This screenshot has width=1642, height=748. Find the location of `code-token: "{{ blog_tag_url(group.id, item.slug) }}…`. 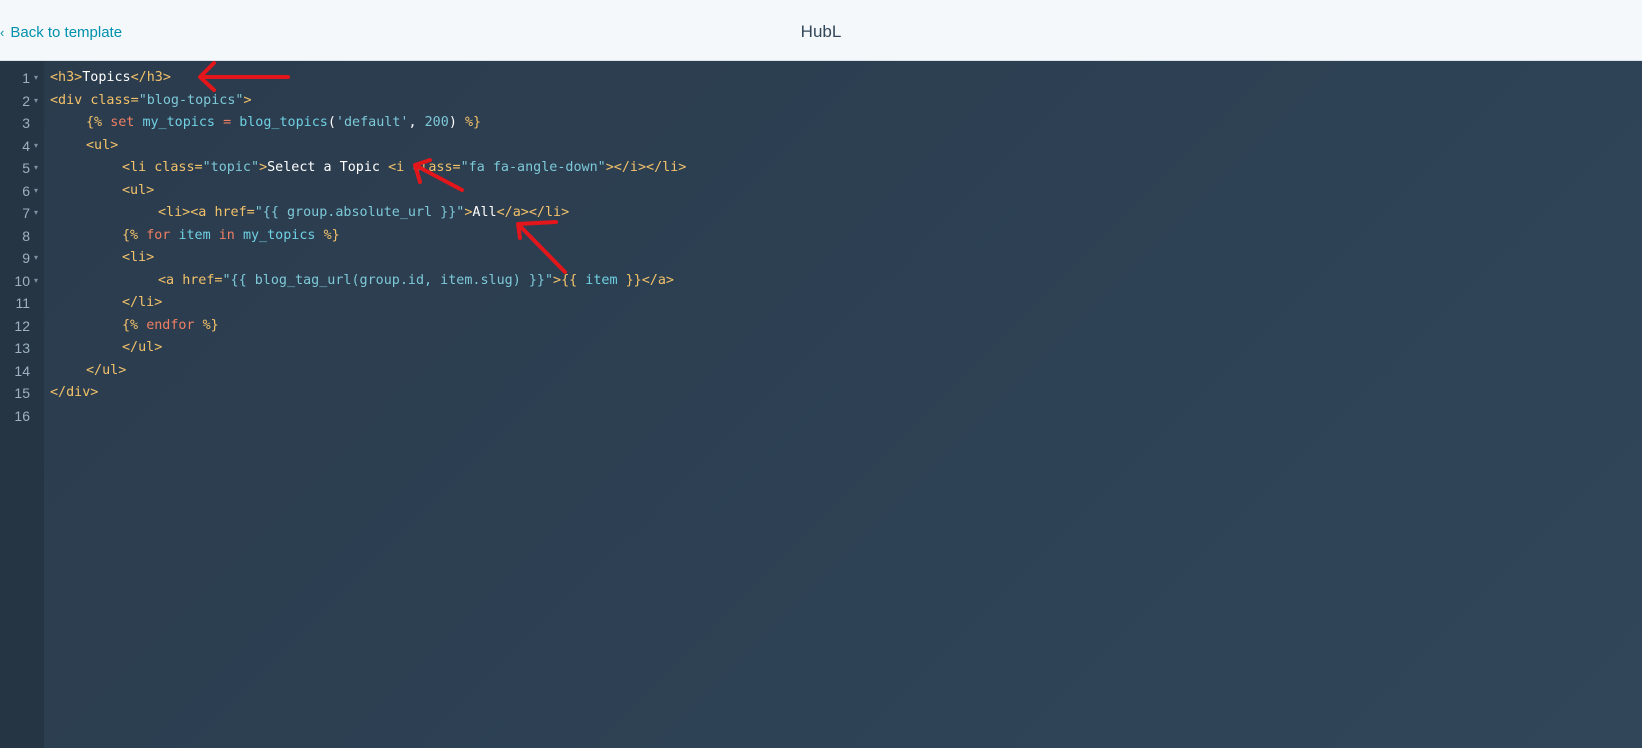

code-token: "{{ blog_tag_url(group.id, item.slug) }}… is located at coordinates (388, 280).